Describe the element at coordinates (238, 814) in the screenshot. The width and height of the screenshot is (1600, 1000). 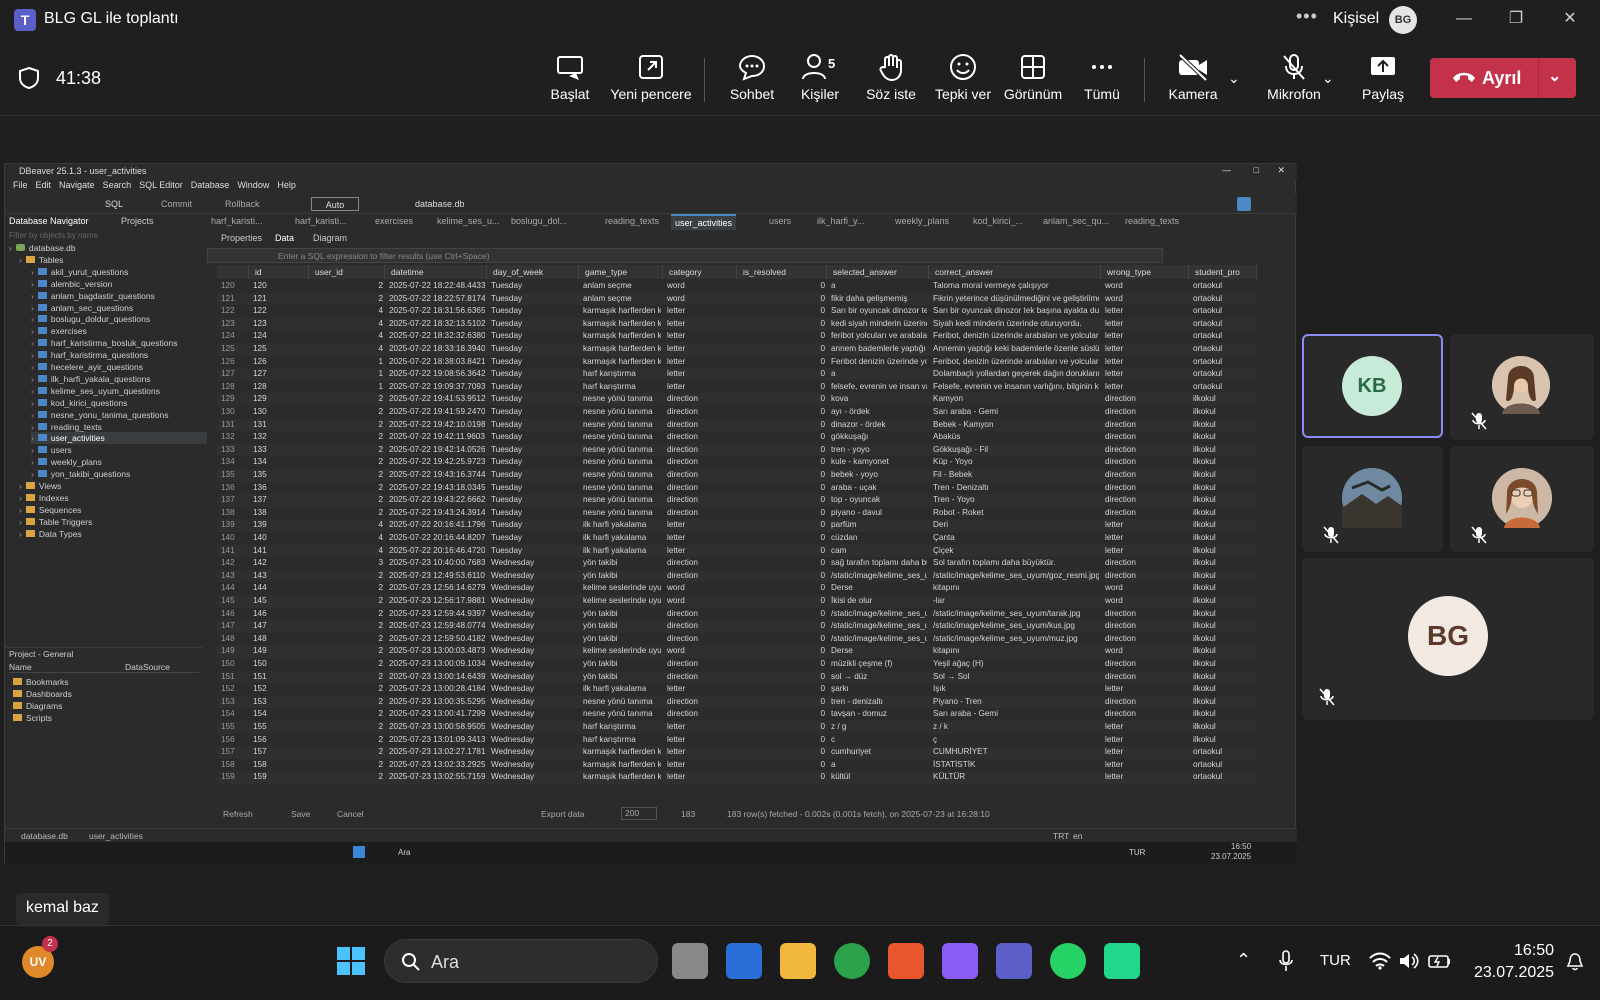
I see `refresh-button: Refresh` at that location.